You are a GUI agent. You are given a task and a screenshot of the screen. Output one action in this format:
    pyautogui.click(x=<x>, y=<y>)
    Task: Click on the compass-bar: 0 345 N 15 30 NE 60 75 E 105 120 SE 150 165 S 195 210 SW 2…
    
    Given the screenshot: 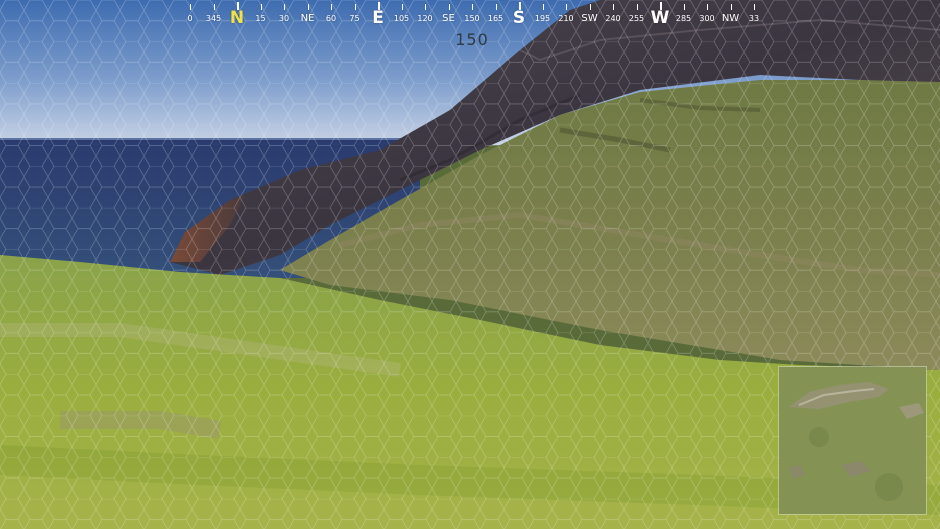 What is the action you would take?
    pyautogui.click(x=475, y=15)
    